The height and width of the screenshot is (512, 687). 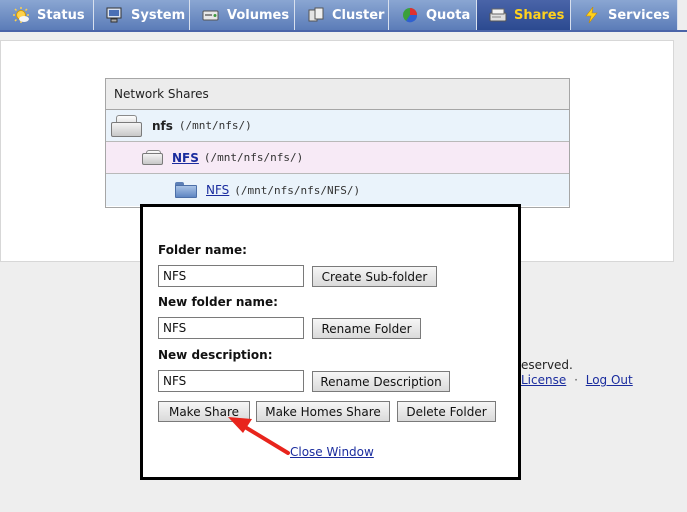 I want to click on tab-label: Cluster, so click(x=358, y=15).